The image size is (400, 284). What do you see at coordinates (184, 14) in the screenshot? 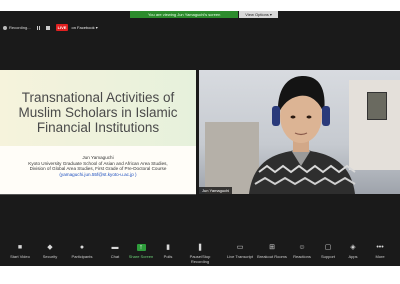
I see `viewing-screen-message: You are viewing Jun Yamaguchi's screen` at bounding box center [184, 14].